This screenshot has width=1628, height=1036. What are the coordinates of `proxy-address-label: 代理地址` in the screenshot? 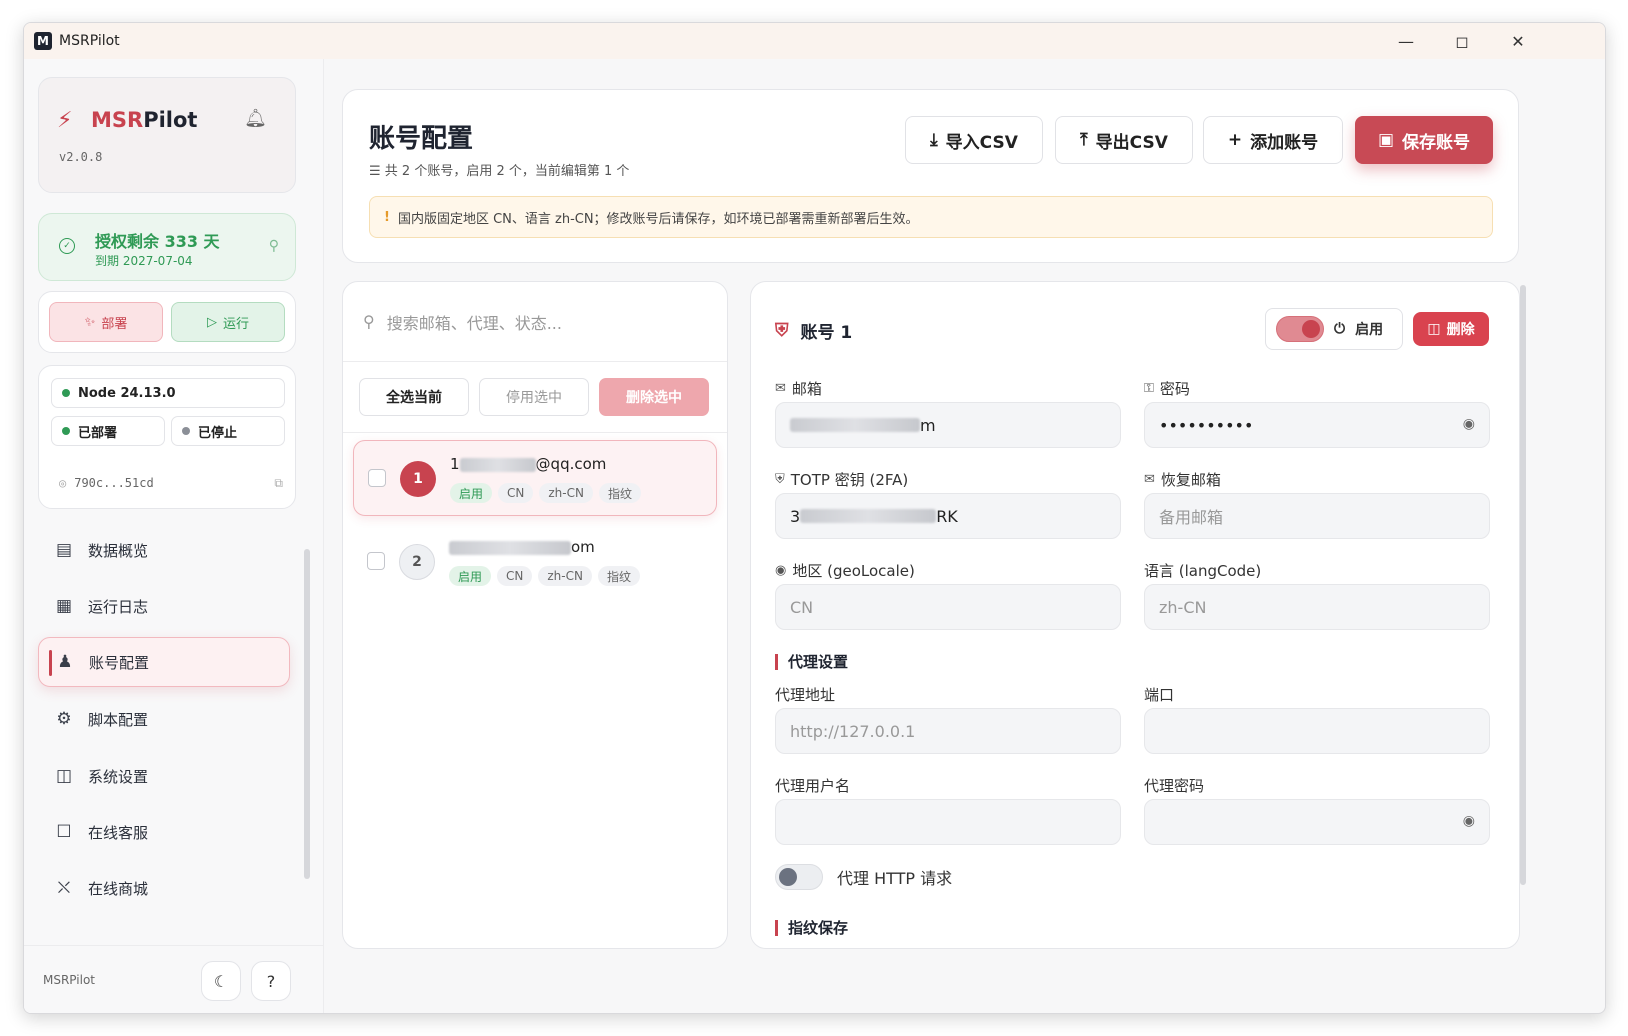 It's located at (805, 695).